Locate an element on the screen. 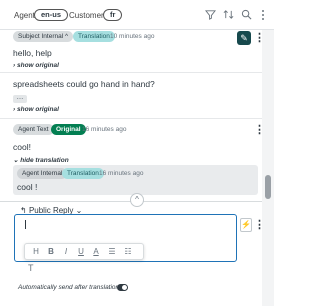  search-icon is located at coordinates (246, 15).